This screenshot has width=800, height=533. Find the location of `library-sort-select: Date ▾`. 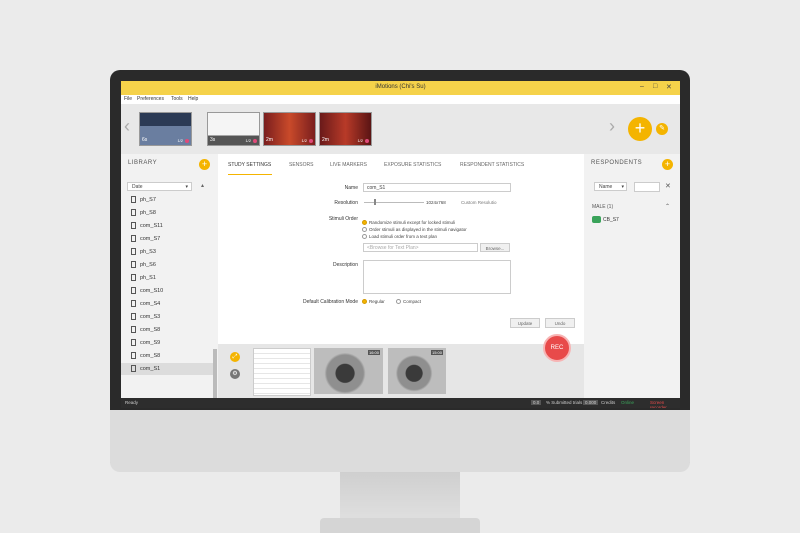

library-sort-select: Date ▾ is located at coordinates (159, 186).